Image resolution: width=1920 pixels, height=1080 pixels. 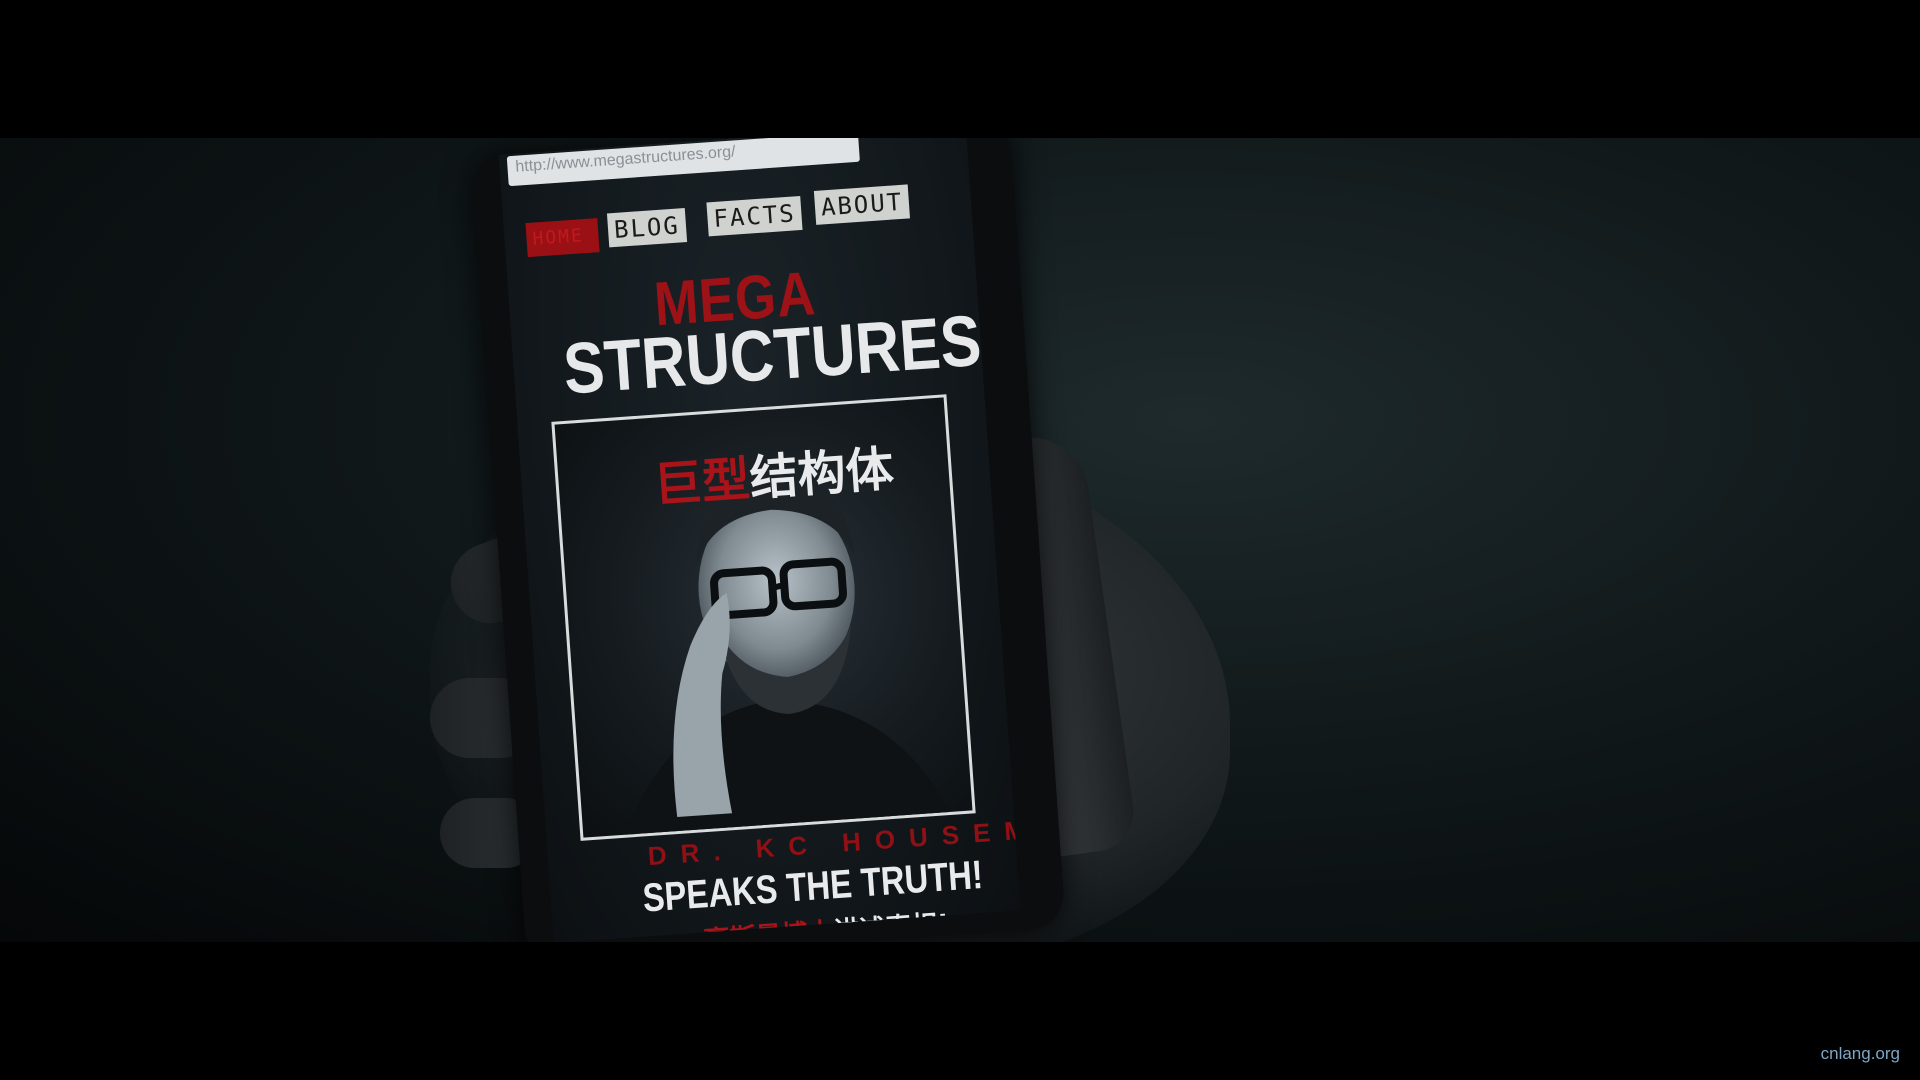 What do you see at coordinates (562, 238) in the screenshot?
I see `nav-home: HOME` at bounding box center [562, 238].